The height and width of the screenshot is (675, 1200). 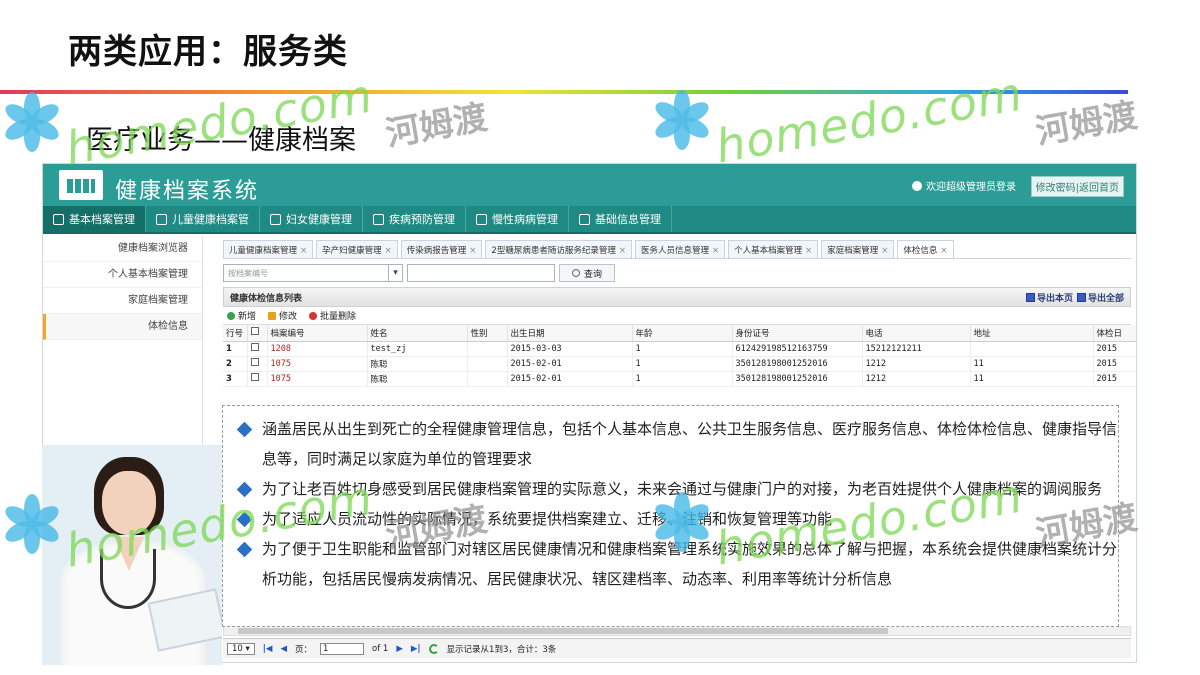 What do you see at coordinates (797, 364) in the screenshot?
I see `cell-idcard: 350128198001252016` at bounding box center [797, 364].